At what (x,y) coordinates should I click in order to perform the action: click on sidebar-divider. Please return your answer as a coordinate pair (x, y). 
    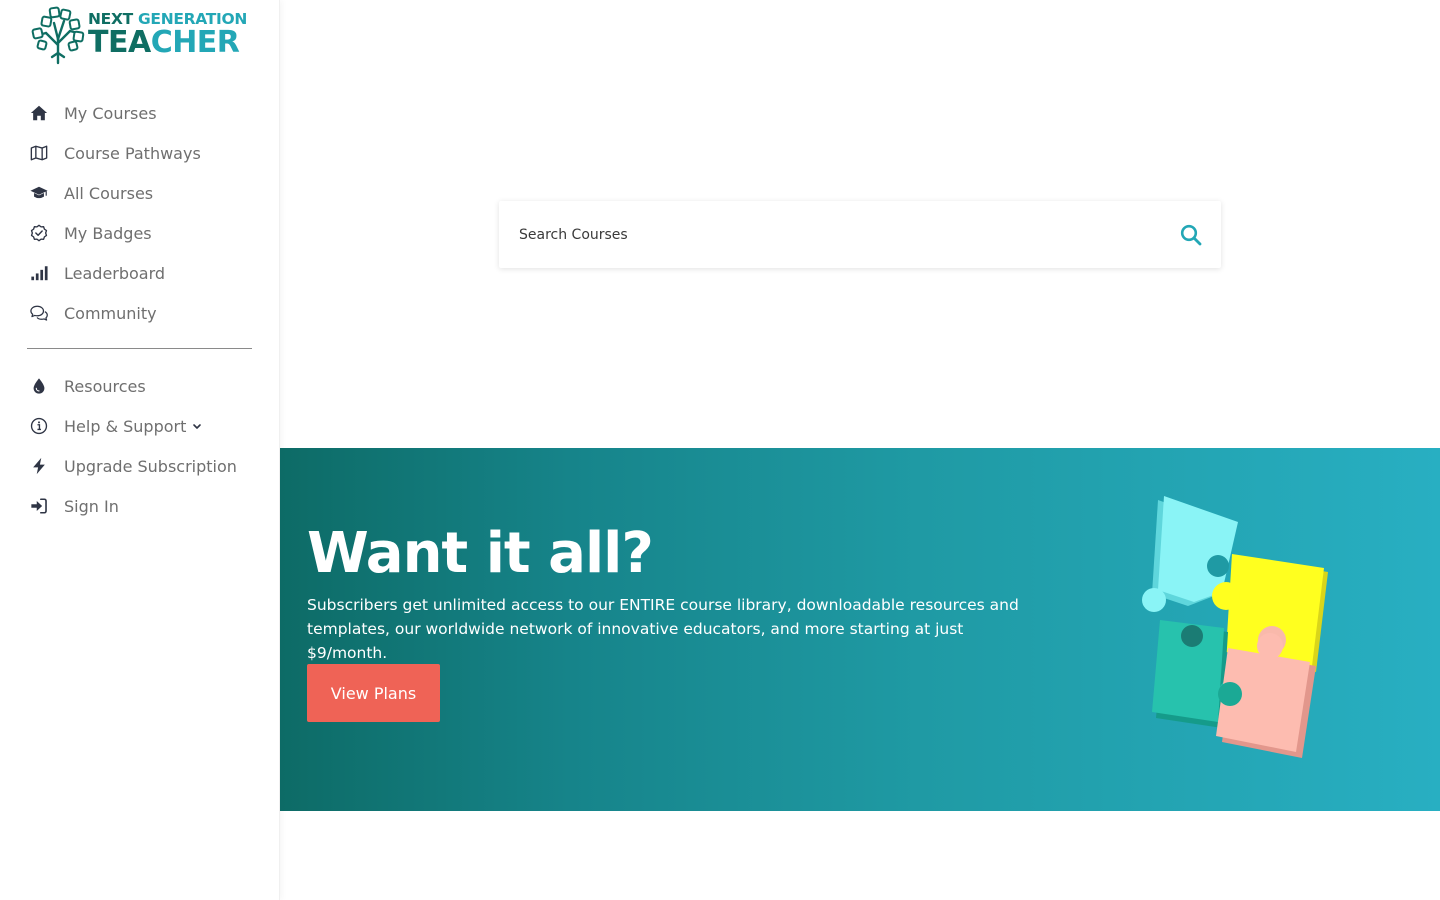
    Looking at the image, I should click on (139, 348).